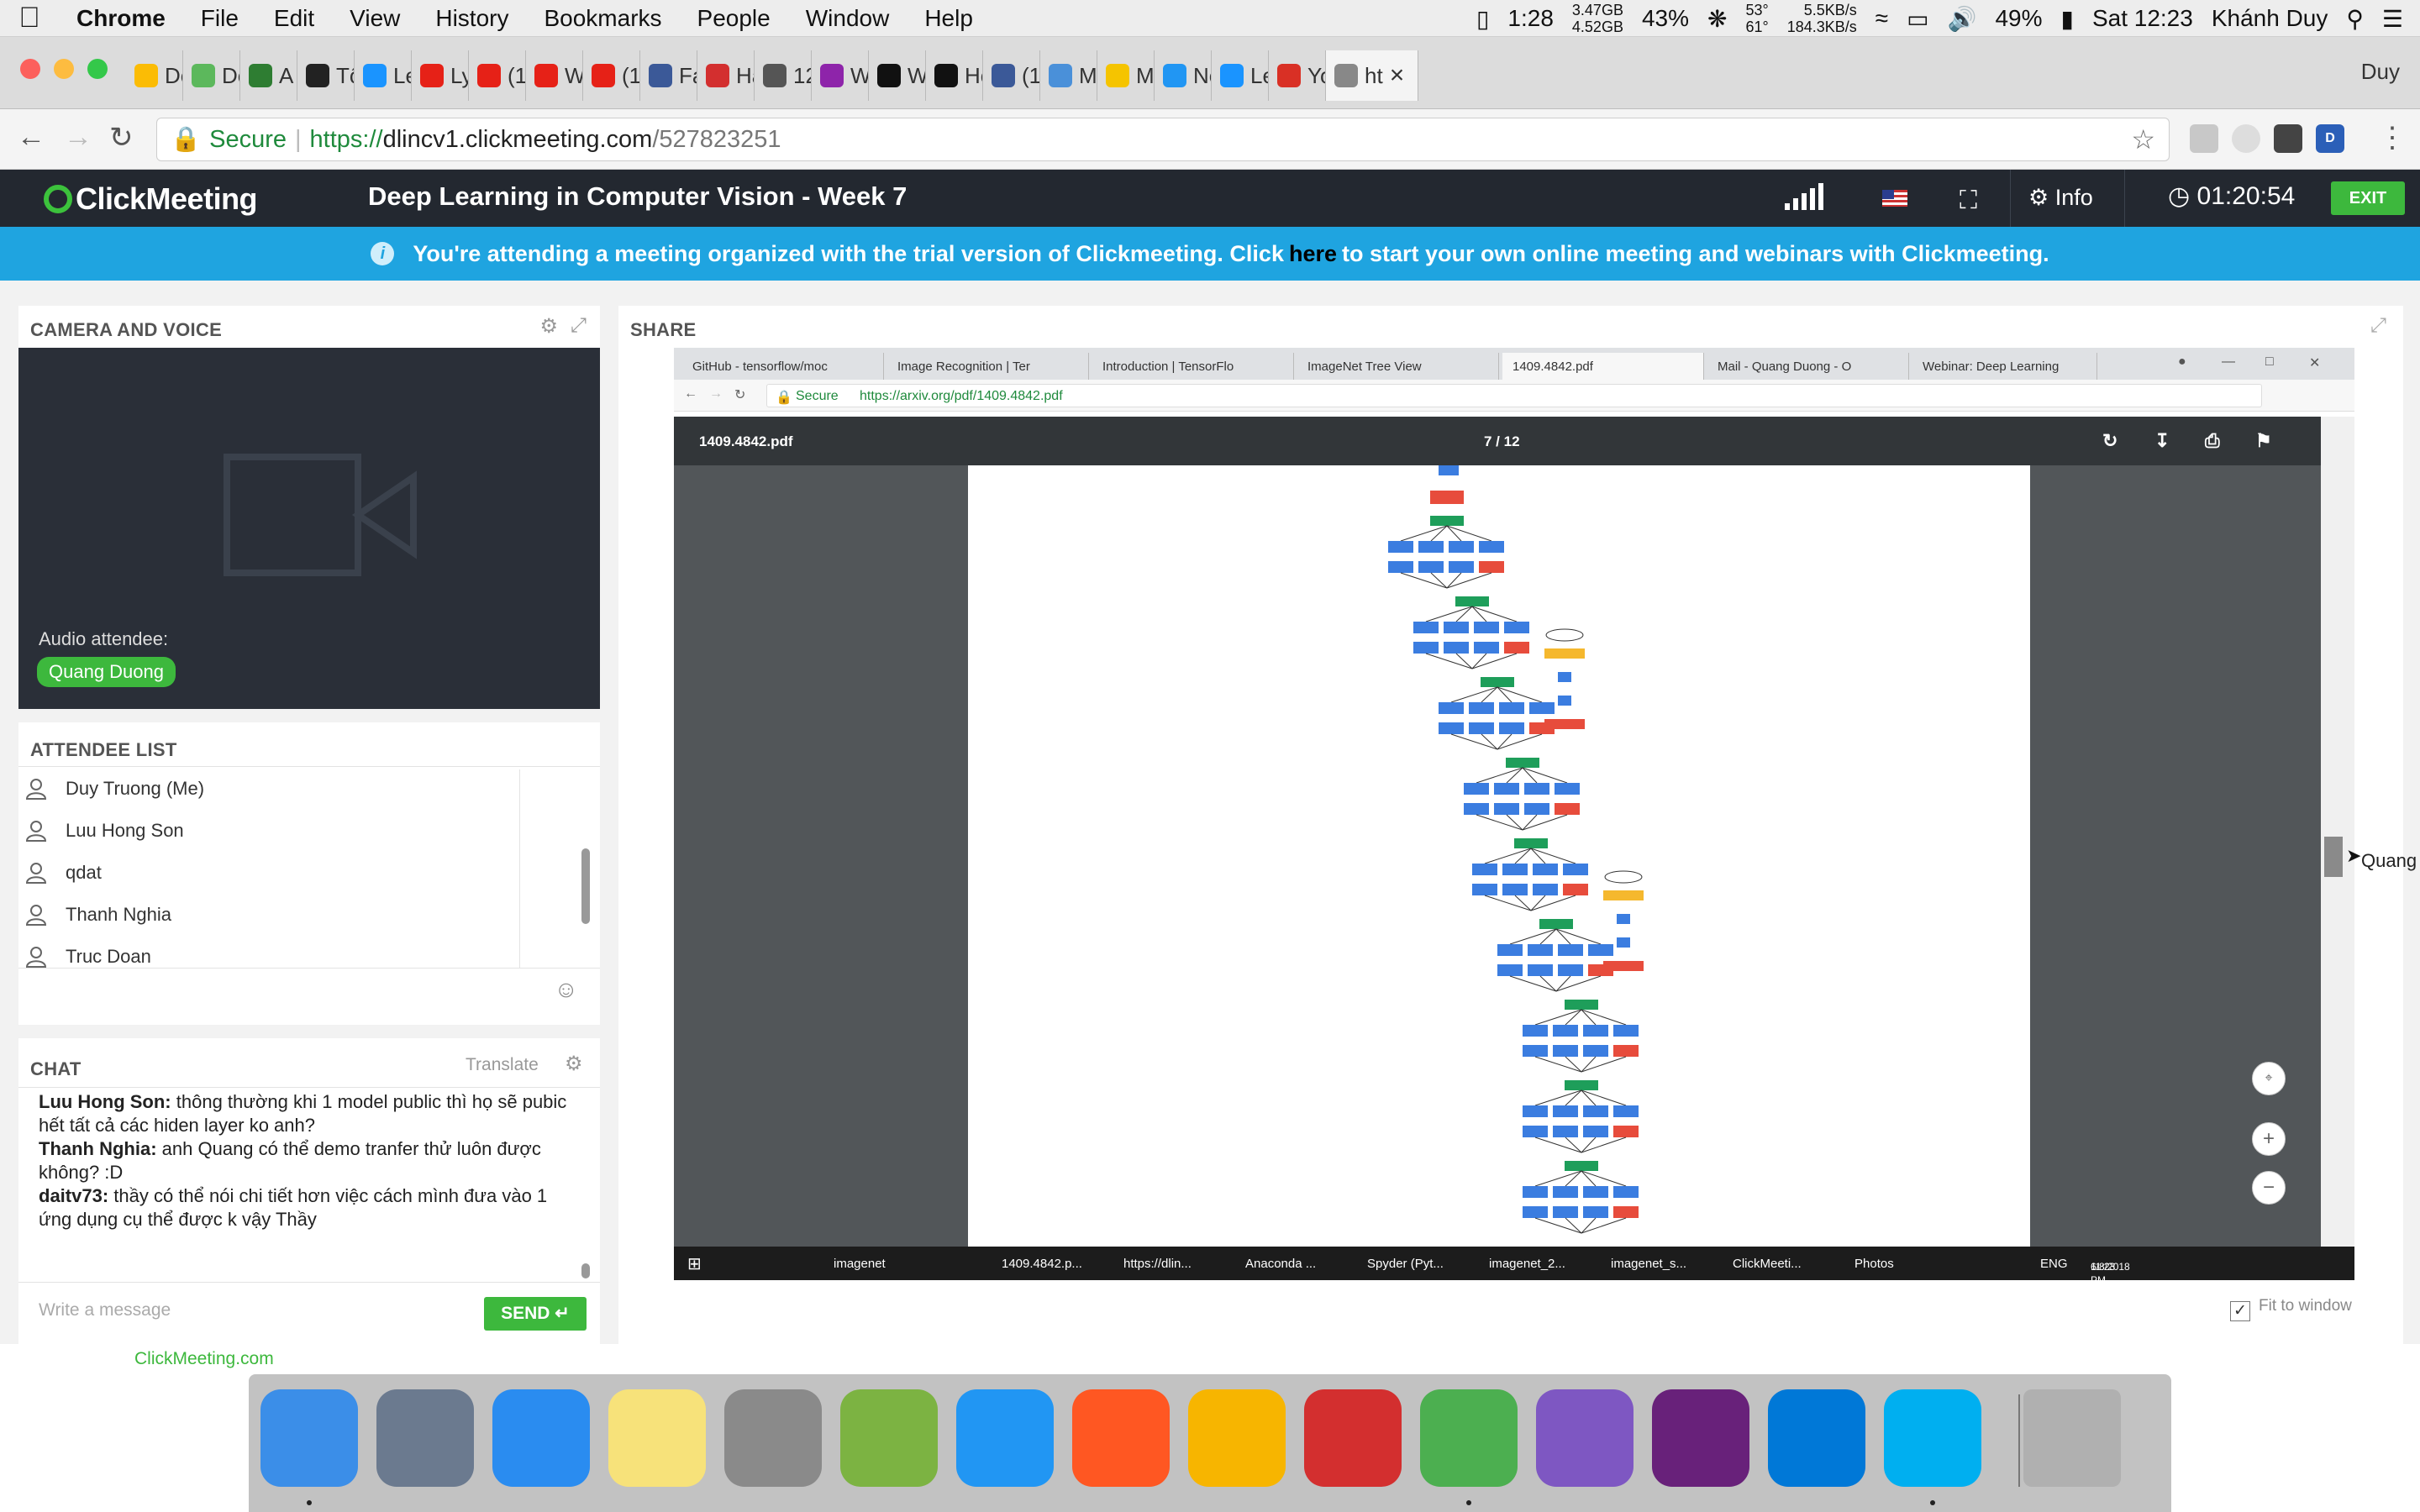  What do you see at coordinates (536, 1314) in the screenshot?
I see `send-button: SEND ↵` at bounding box center [536, 1314].